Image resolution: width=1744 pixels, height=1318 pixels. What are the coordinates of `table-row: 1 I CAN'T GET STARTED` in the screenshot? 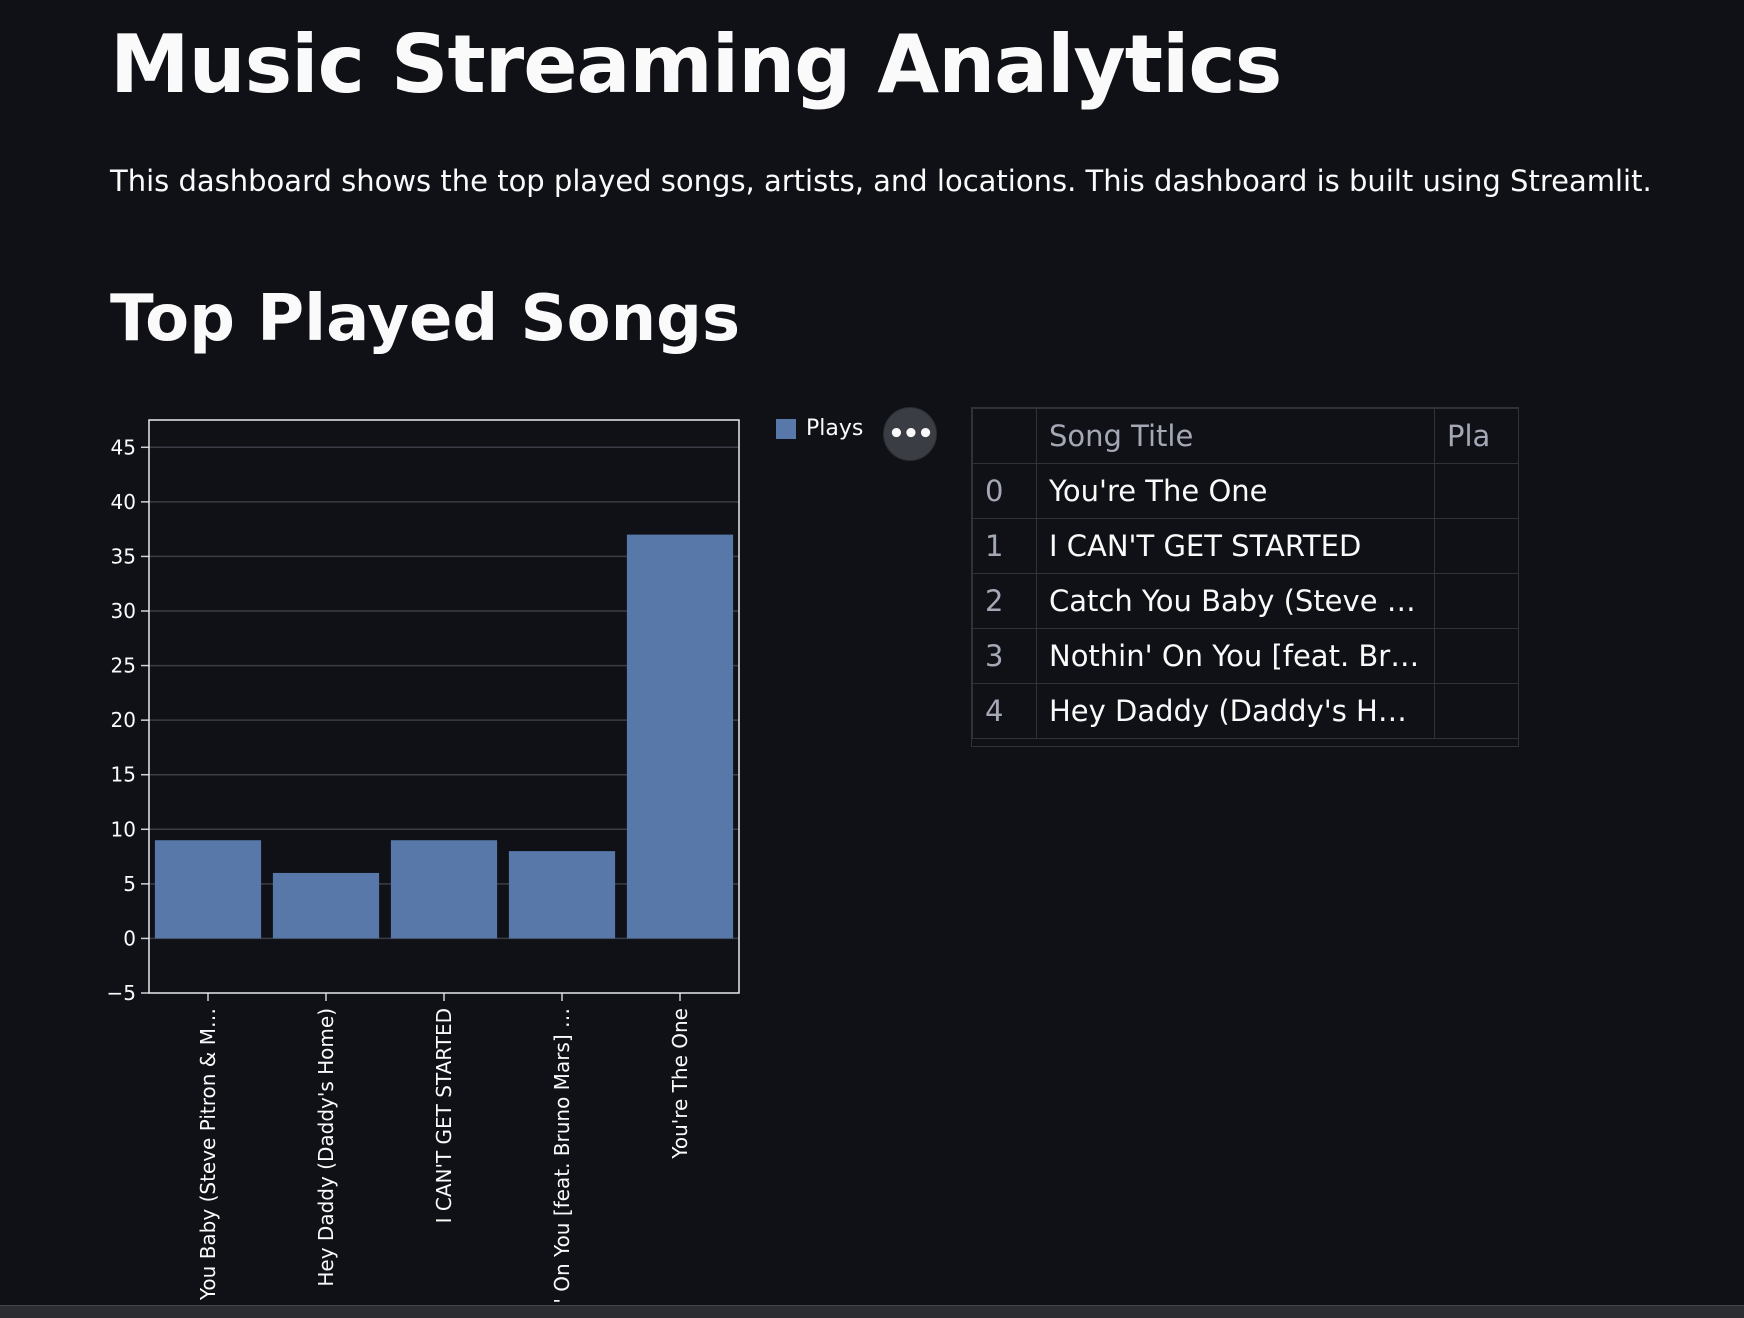 It's located at (1245, 546).